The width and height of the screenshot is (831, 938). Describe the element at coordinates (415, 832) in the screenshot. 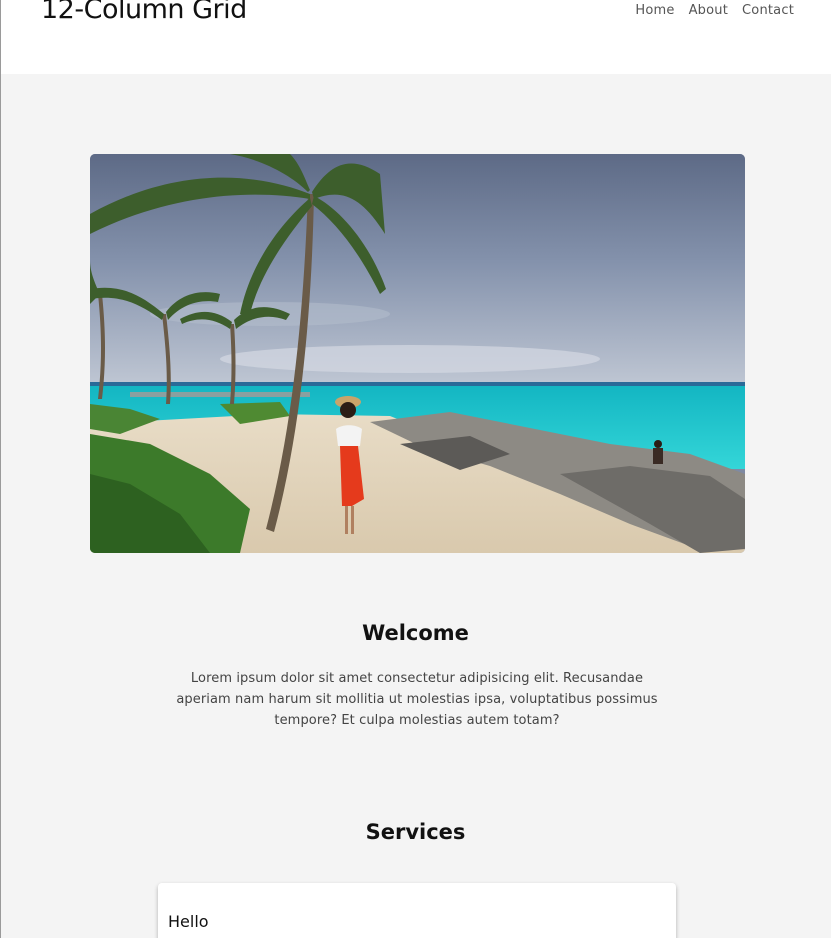

I see `services-heading: Services` at that location.